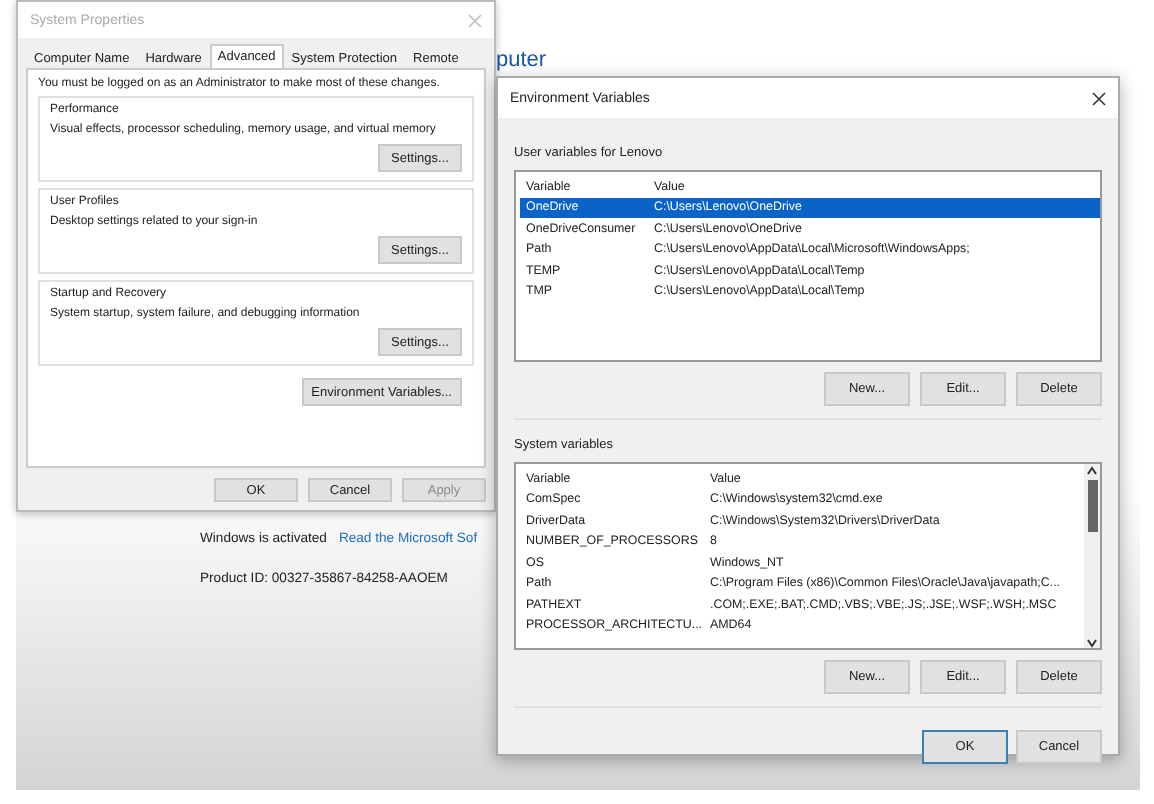  I want to click on scroll-down-icon, so click(1092, 643).